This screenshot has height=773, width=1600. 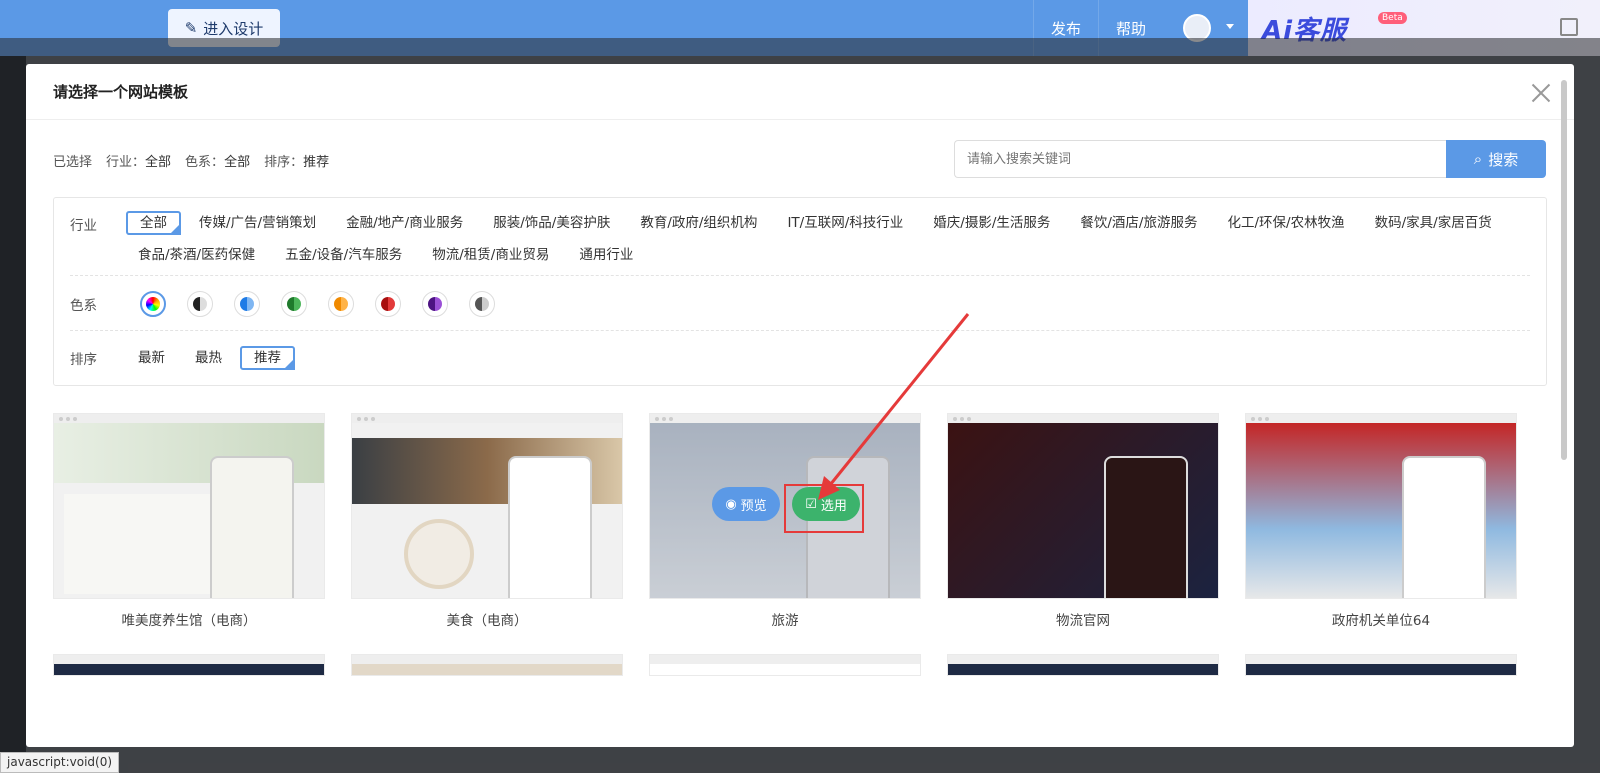 I want to click on enter-design-label: 进入设计, so click(x=233, y=28).